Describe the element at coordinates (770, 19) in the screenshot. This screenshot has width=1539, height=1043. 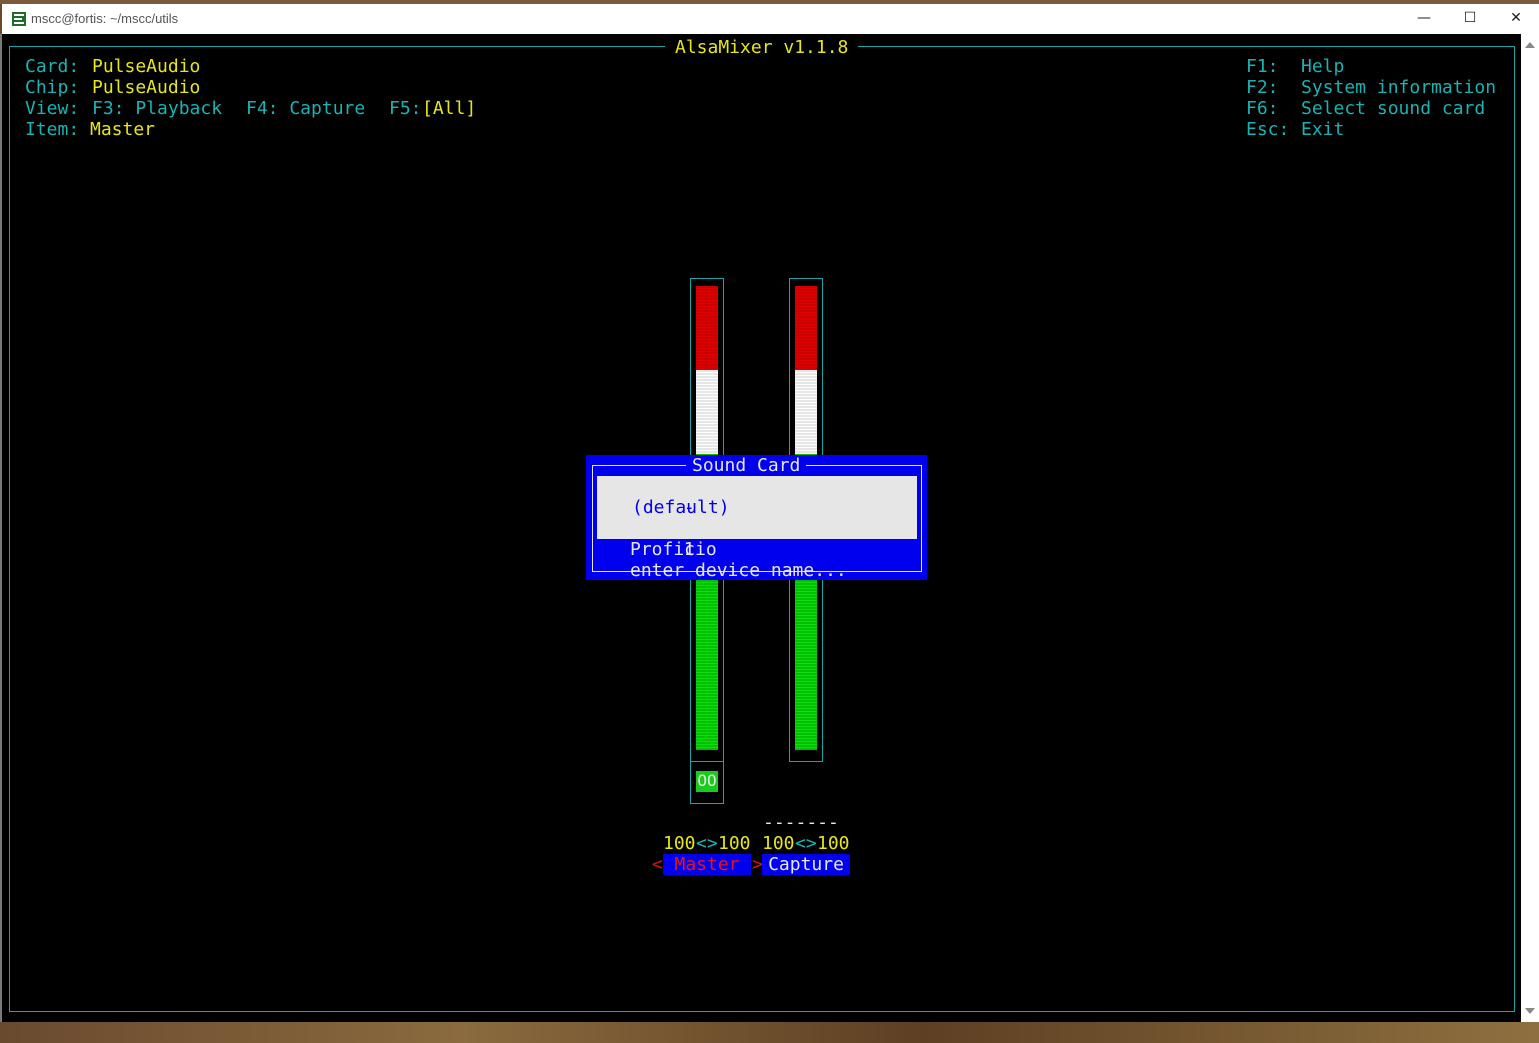
I see `window-titlebar: mscc@fortis: ~/mscc/utils — ☐ ✕` at that location.